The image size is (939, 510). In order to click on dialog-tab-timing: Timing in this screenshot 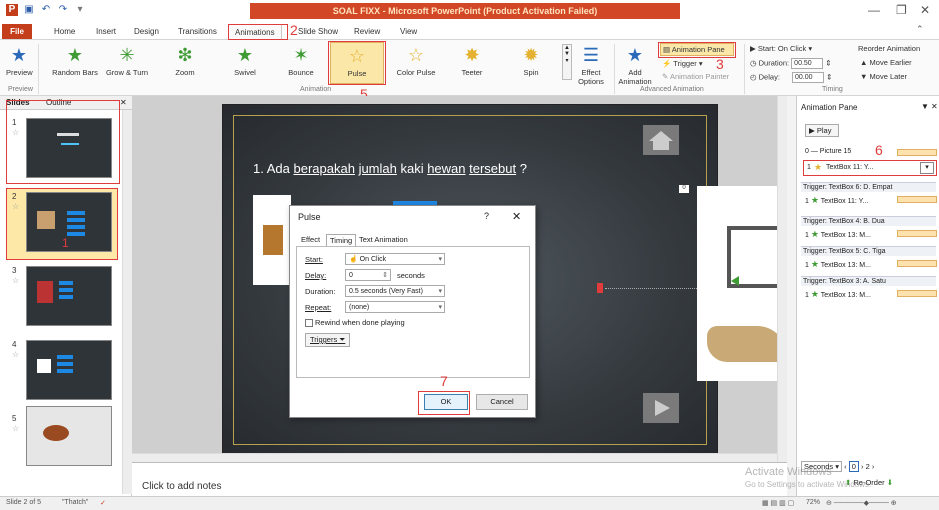, I will do `click(341, 240)`.